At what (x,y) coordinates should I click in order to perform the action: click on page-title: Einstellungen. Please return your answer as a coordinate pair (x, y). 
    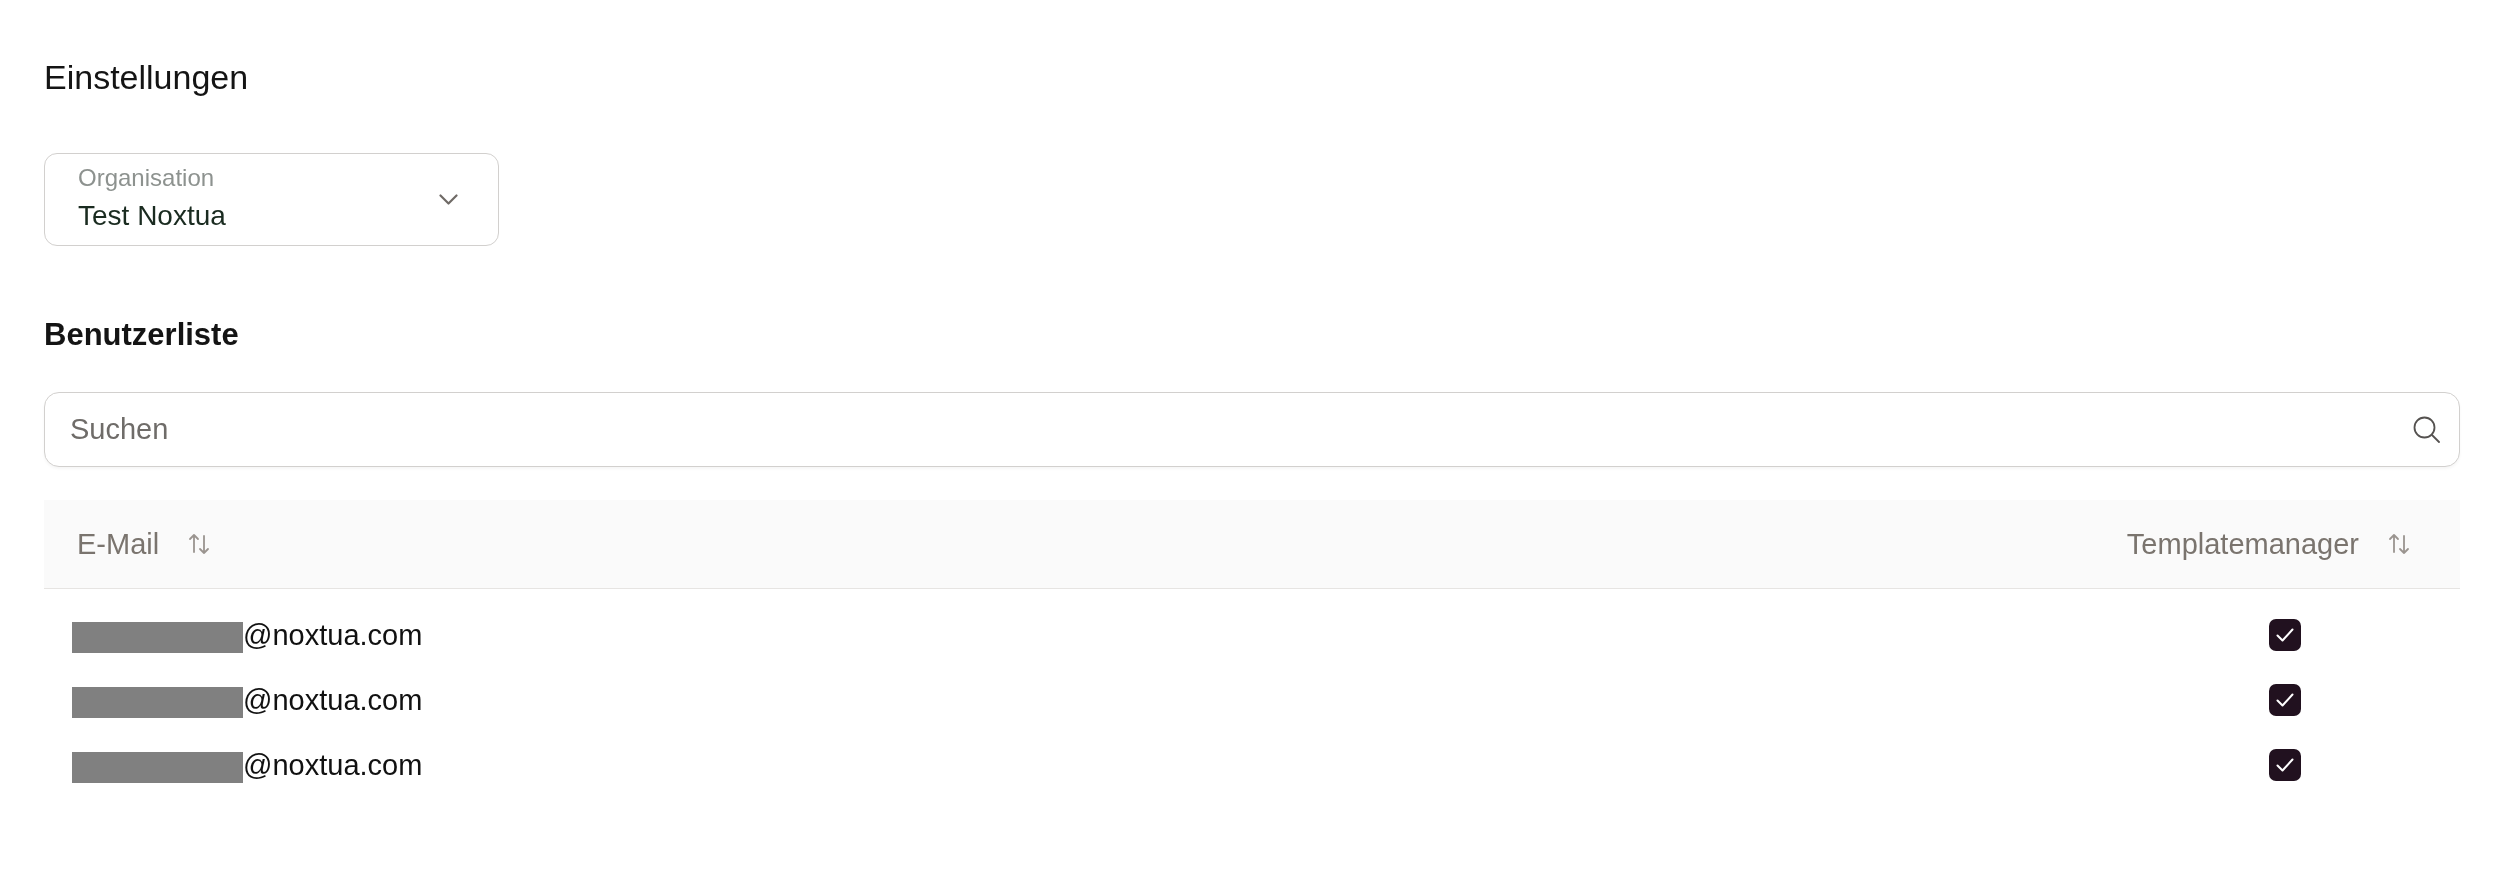
    Looking at the image, I should click on (146, 77).